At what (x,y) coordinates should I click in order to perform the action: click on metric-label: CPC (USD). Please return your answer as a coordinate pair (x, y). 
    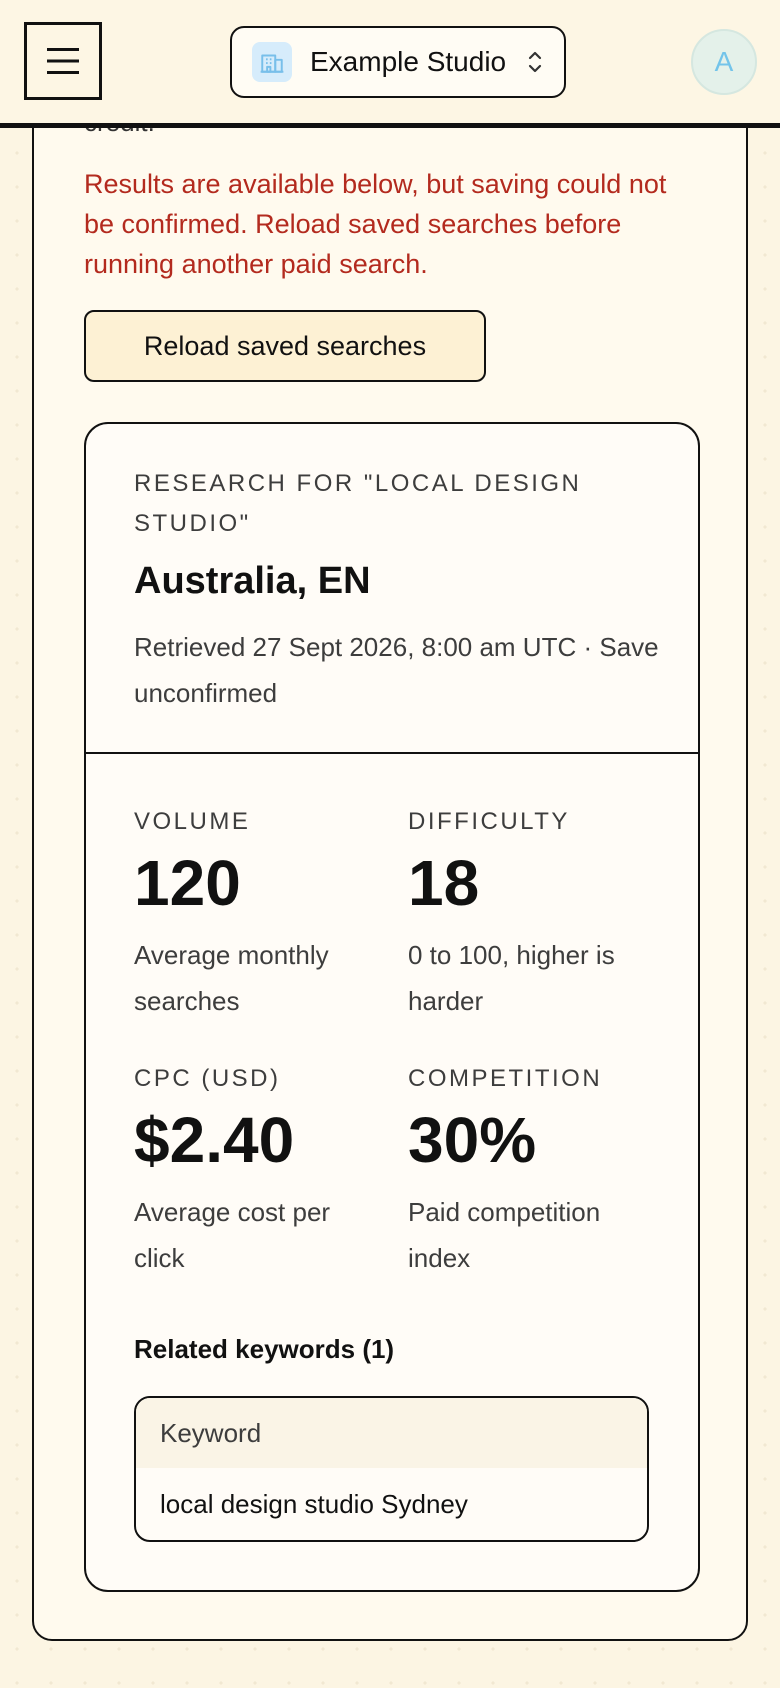
    Looking at the image, I should click on (207, 1078).